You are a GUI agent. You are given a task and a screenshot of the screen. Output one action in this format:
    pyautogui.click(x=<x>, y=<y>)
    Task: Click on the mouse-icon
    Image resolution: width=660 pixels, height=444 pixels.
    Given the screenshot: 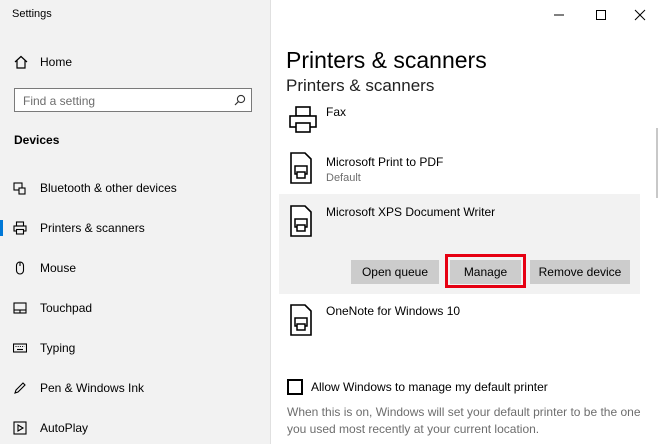 What is the action you would take?
    pyautogui.click(x=20, y=268)
    